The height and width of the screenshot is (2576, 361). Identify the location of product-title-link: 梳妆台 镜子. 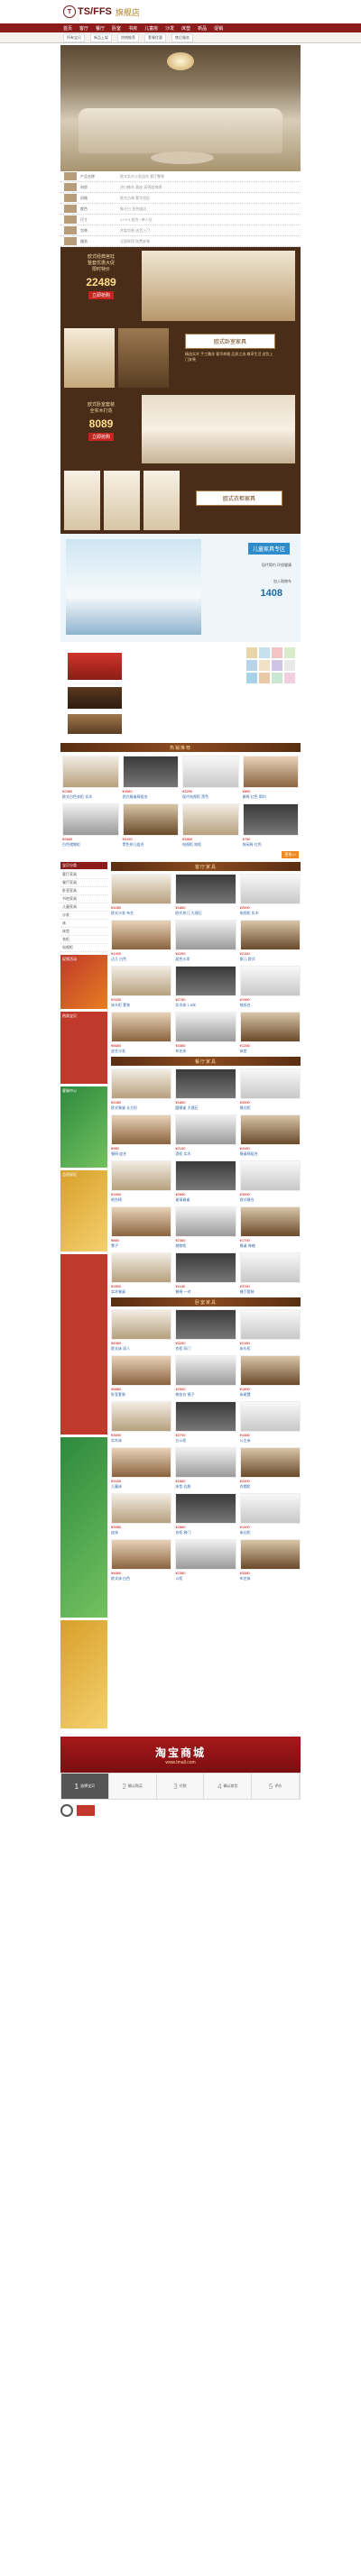
(206, 1395).